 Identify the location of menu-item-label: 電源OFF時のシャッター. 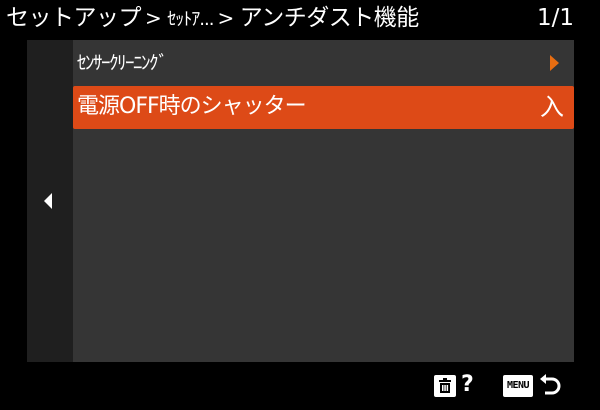
(192, 106).